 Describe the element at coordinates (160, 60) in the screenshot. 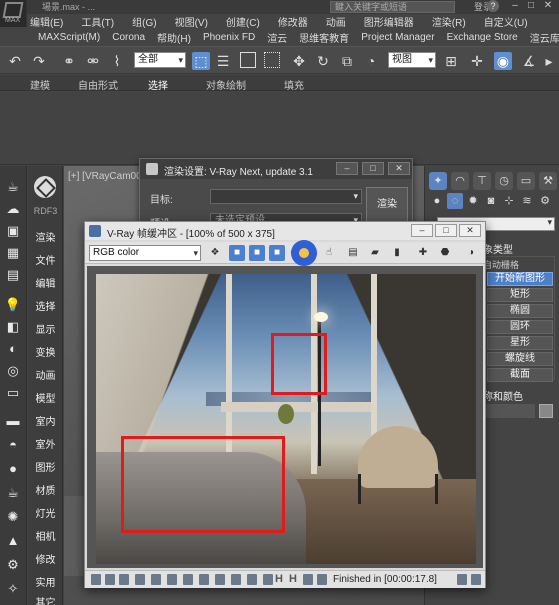

I see `selection-filter-select: 全部` at that location.